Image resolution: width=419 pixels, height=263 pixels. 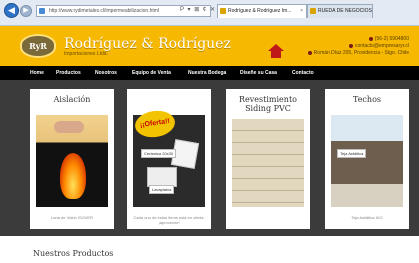 I want to click on tab-rodriguez: Rodríguez & Rodríguez Im... ×, so click(x=262, y=11).